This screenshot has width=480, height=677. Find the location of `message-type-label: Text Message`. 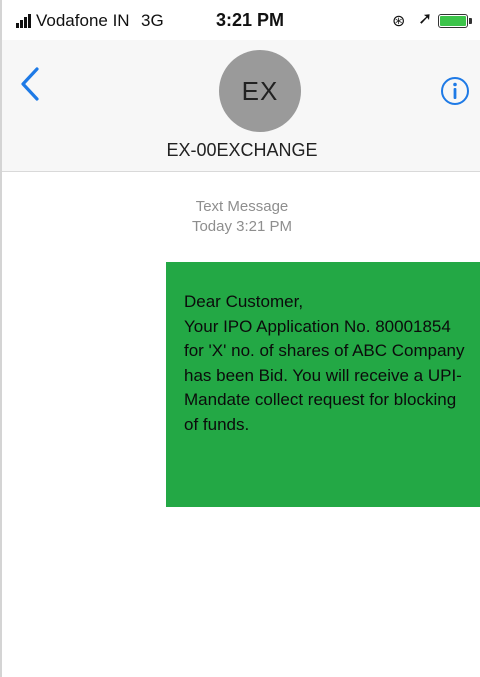

message-type-label: Text Message is located at coordinates (242, 206).